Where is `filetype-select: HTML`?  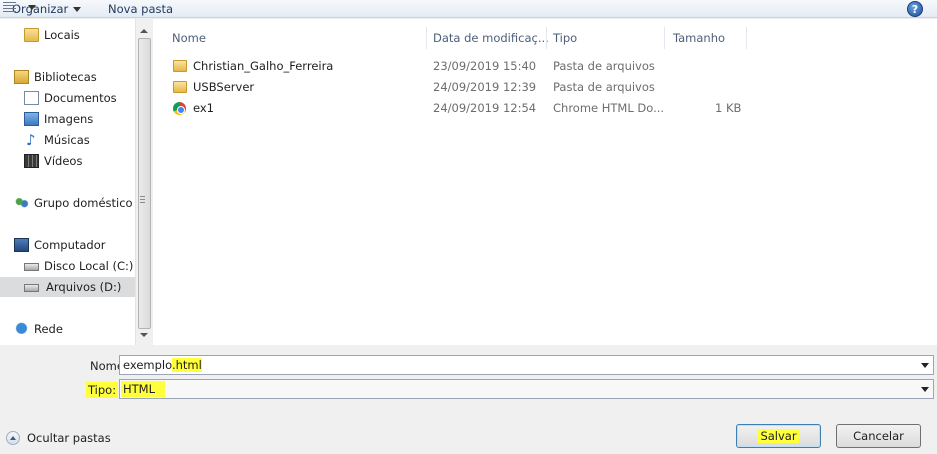
filetype-select: HTML is located at coordinates (526, 389).